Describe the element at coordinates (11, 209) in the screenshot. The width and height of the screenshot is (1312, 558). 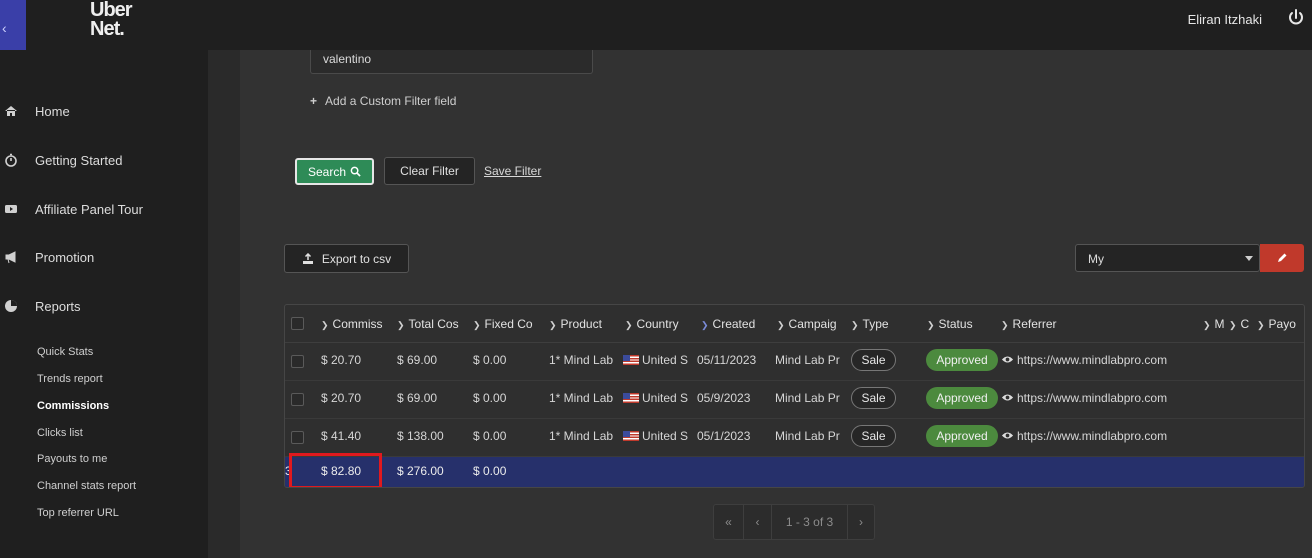
I see `video-icon` at that location.